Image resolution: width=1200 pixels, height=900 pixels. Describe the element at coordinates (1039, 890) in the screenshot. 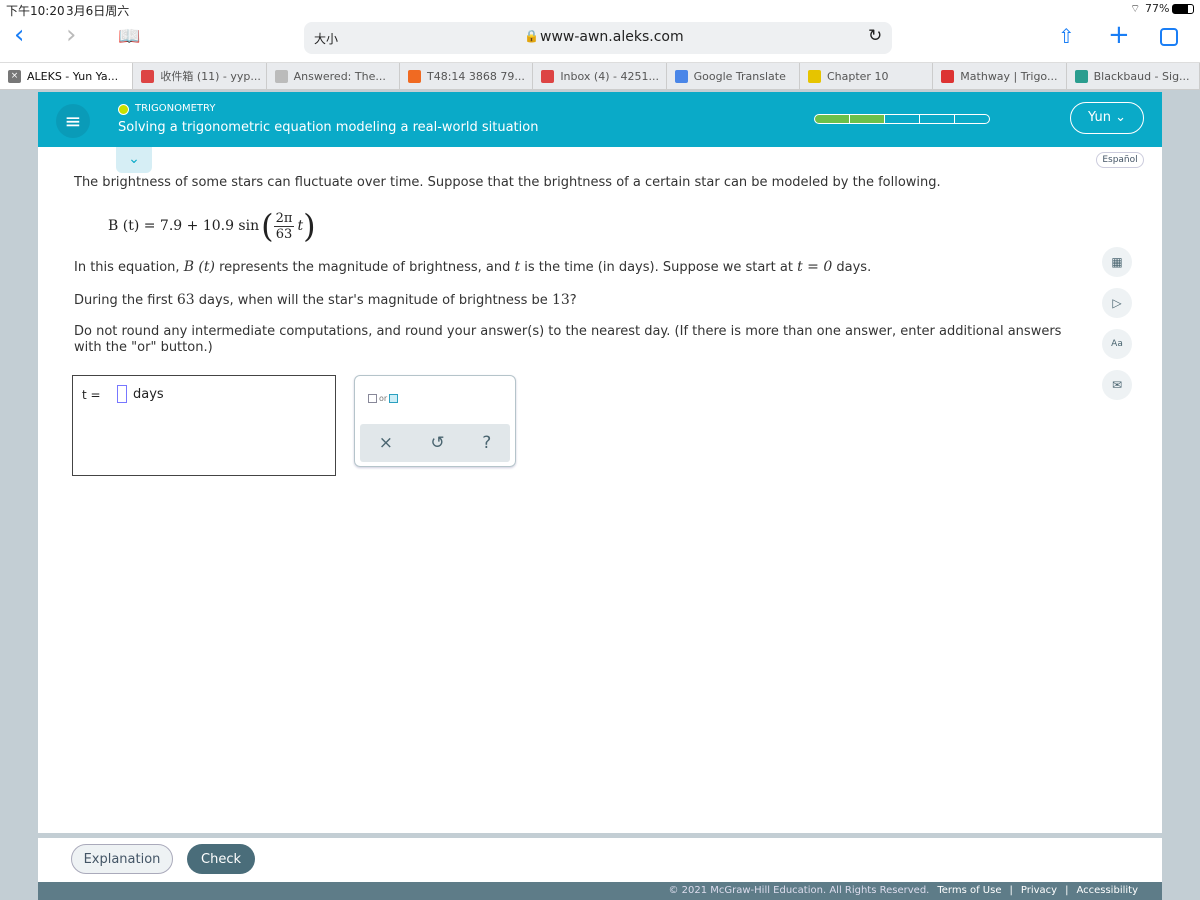

I see `privacy-link: Privacy` at that location.